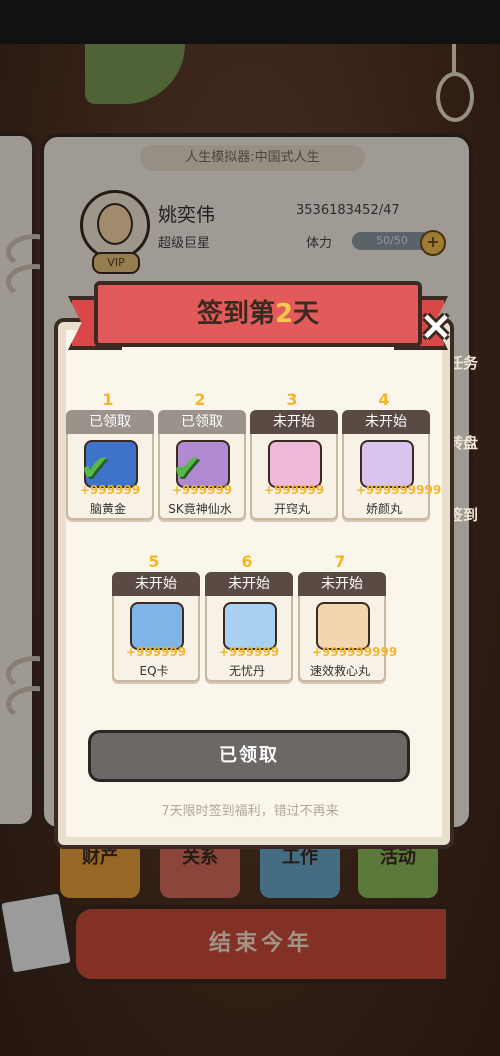 This screenshot has width=500, height=1056. Describe the element at coordinates (387, 464) in the screenshot. I see `face-card-icon` at that location.